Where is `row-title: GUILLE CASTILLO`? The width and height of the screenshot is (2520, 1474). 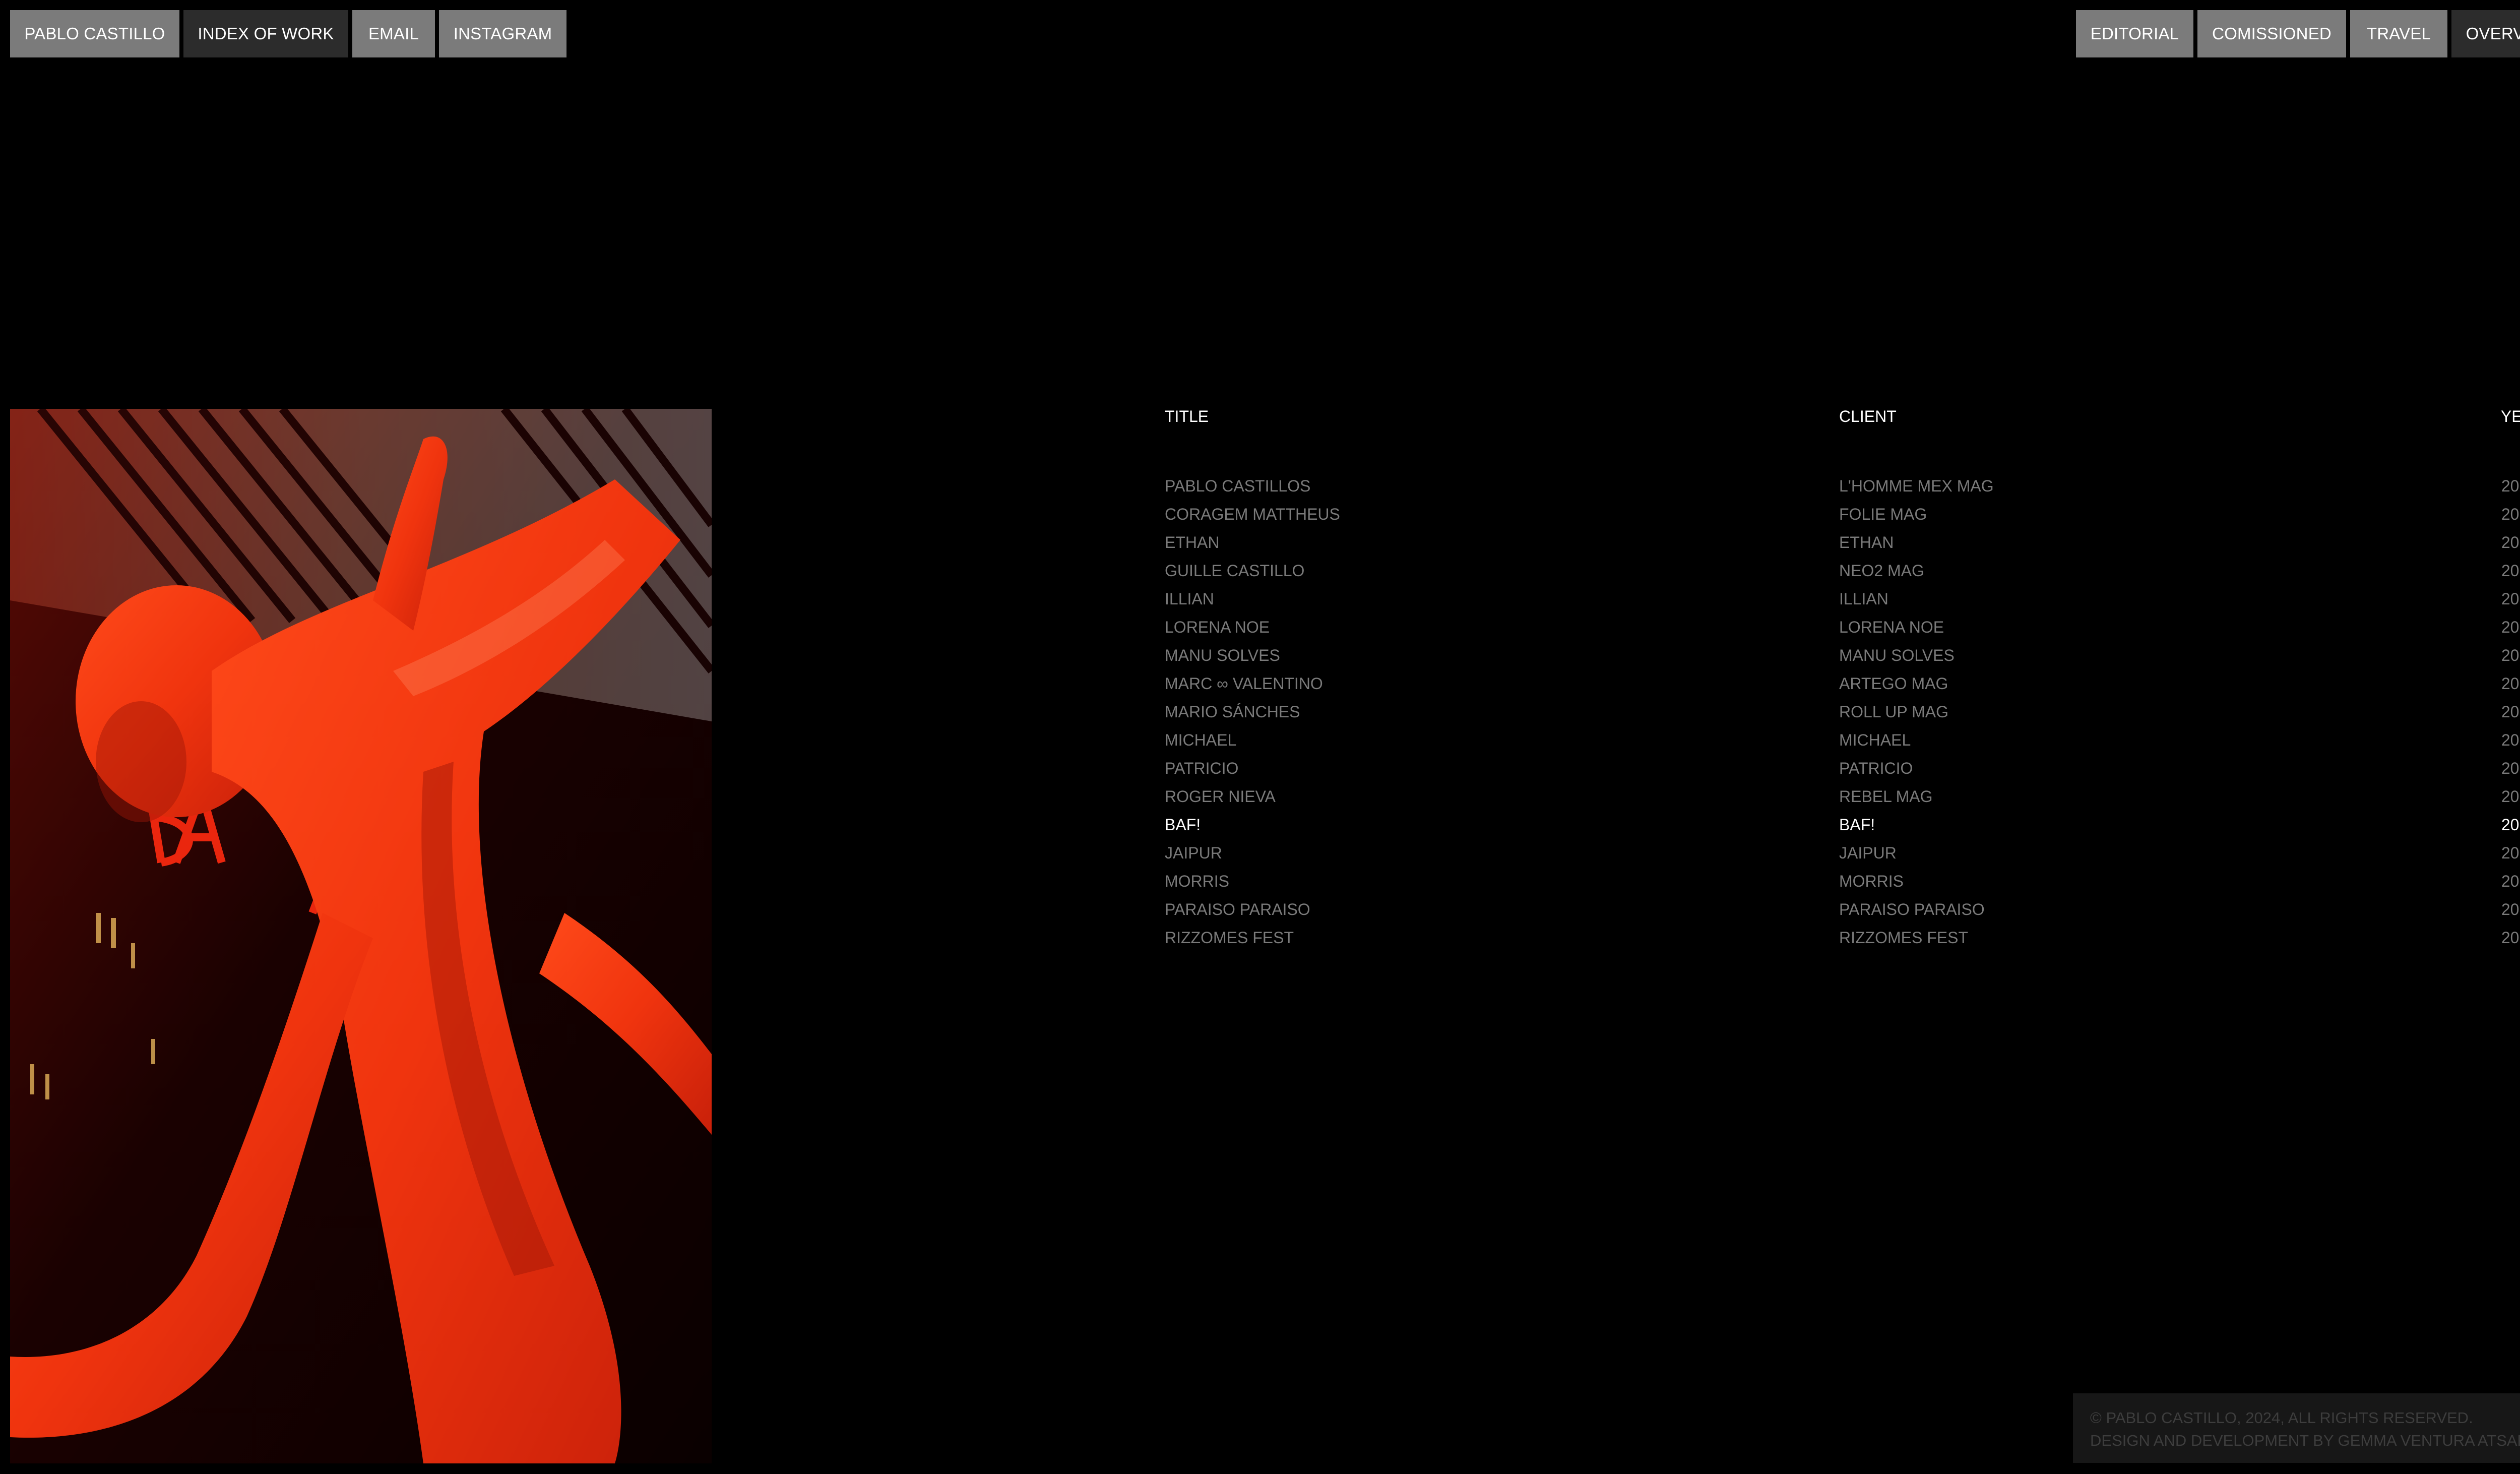 row-title: GUILLE CASTILLO is located at coordinates (1235, 571).